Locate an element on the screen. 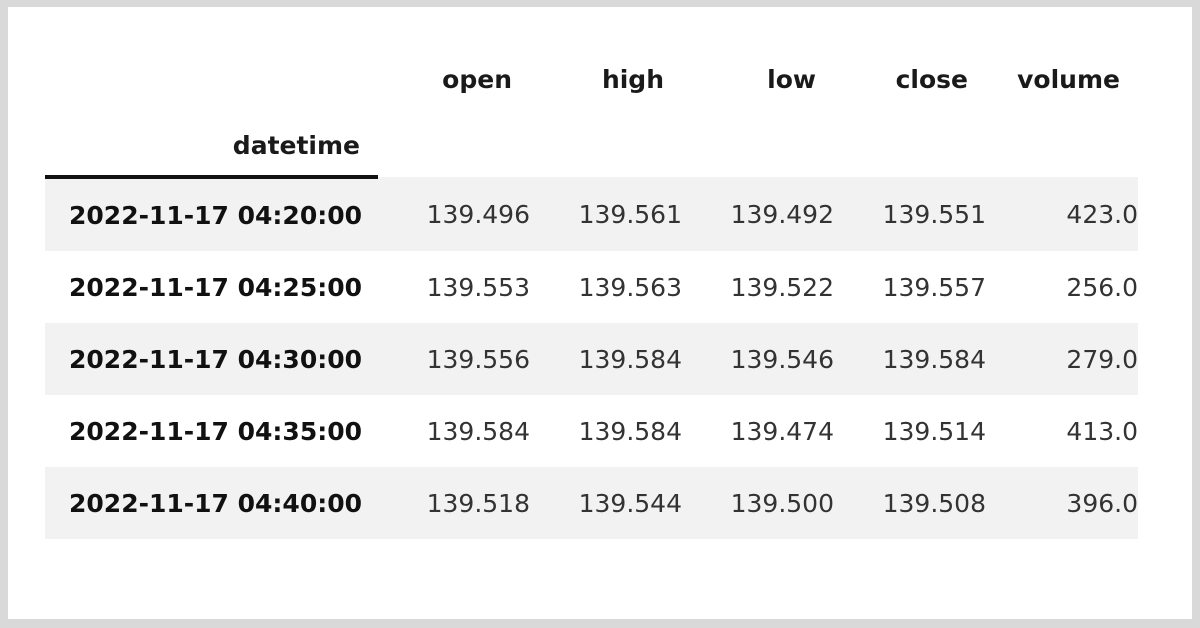 This screenshot has width=1200, height=628. cell-volume: 413.0 is located at coordinates (1062, 431).